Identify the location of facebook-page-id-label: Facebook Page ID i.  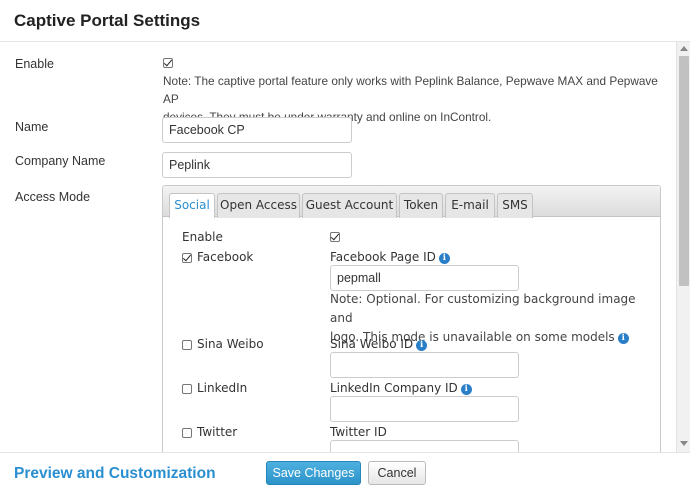
(390, 257).